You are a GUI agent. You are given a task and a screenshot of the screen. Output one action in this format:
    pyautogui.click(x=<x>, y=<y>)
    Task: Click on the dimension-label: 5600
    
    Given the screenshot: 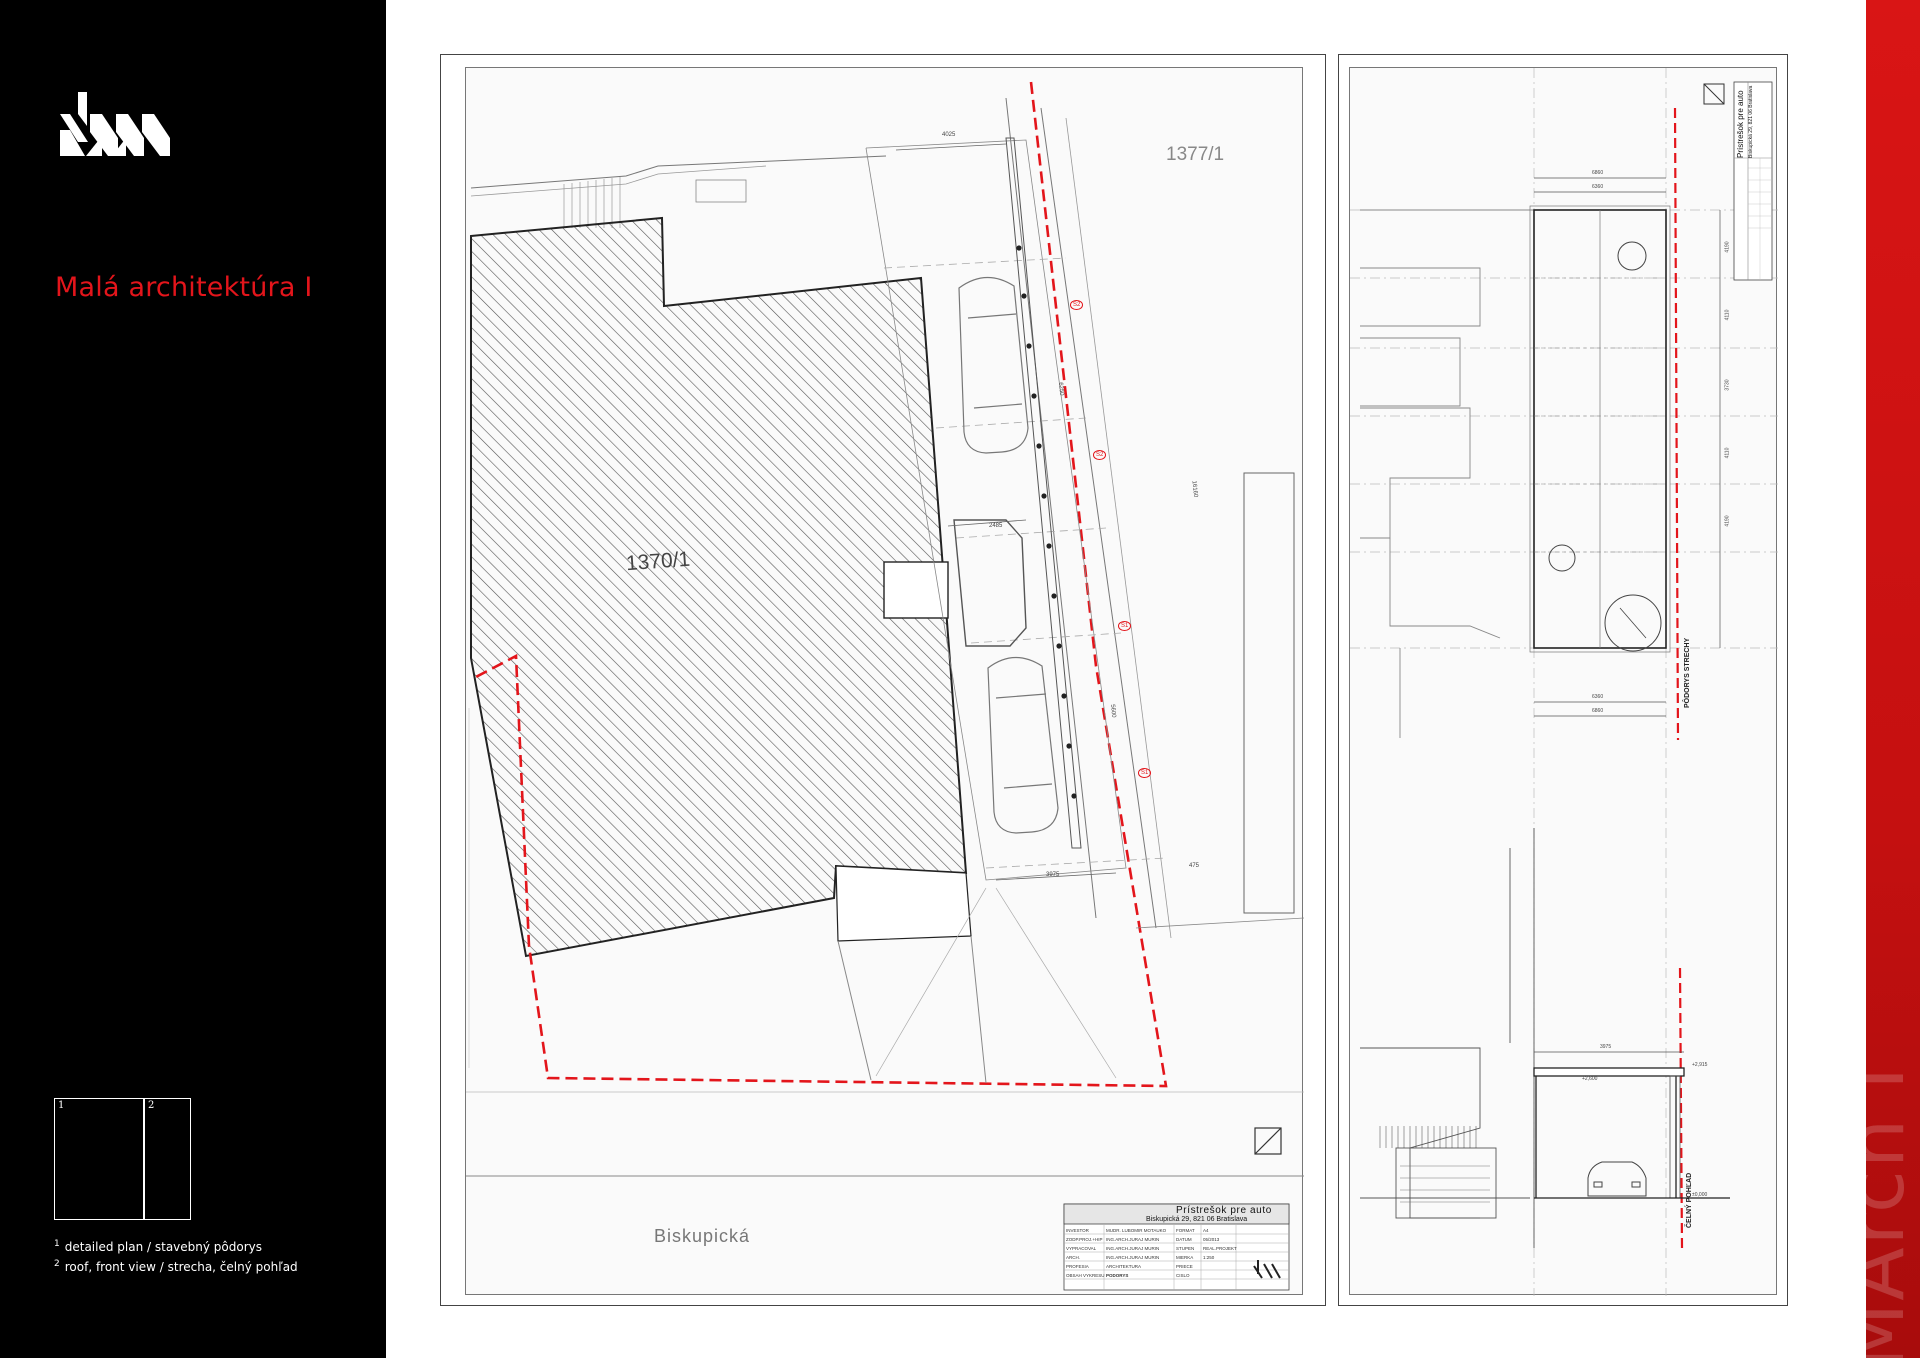 What is the action you would take?
    pyautogui.click(x=1112, y=711)
    